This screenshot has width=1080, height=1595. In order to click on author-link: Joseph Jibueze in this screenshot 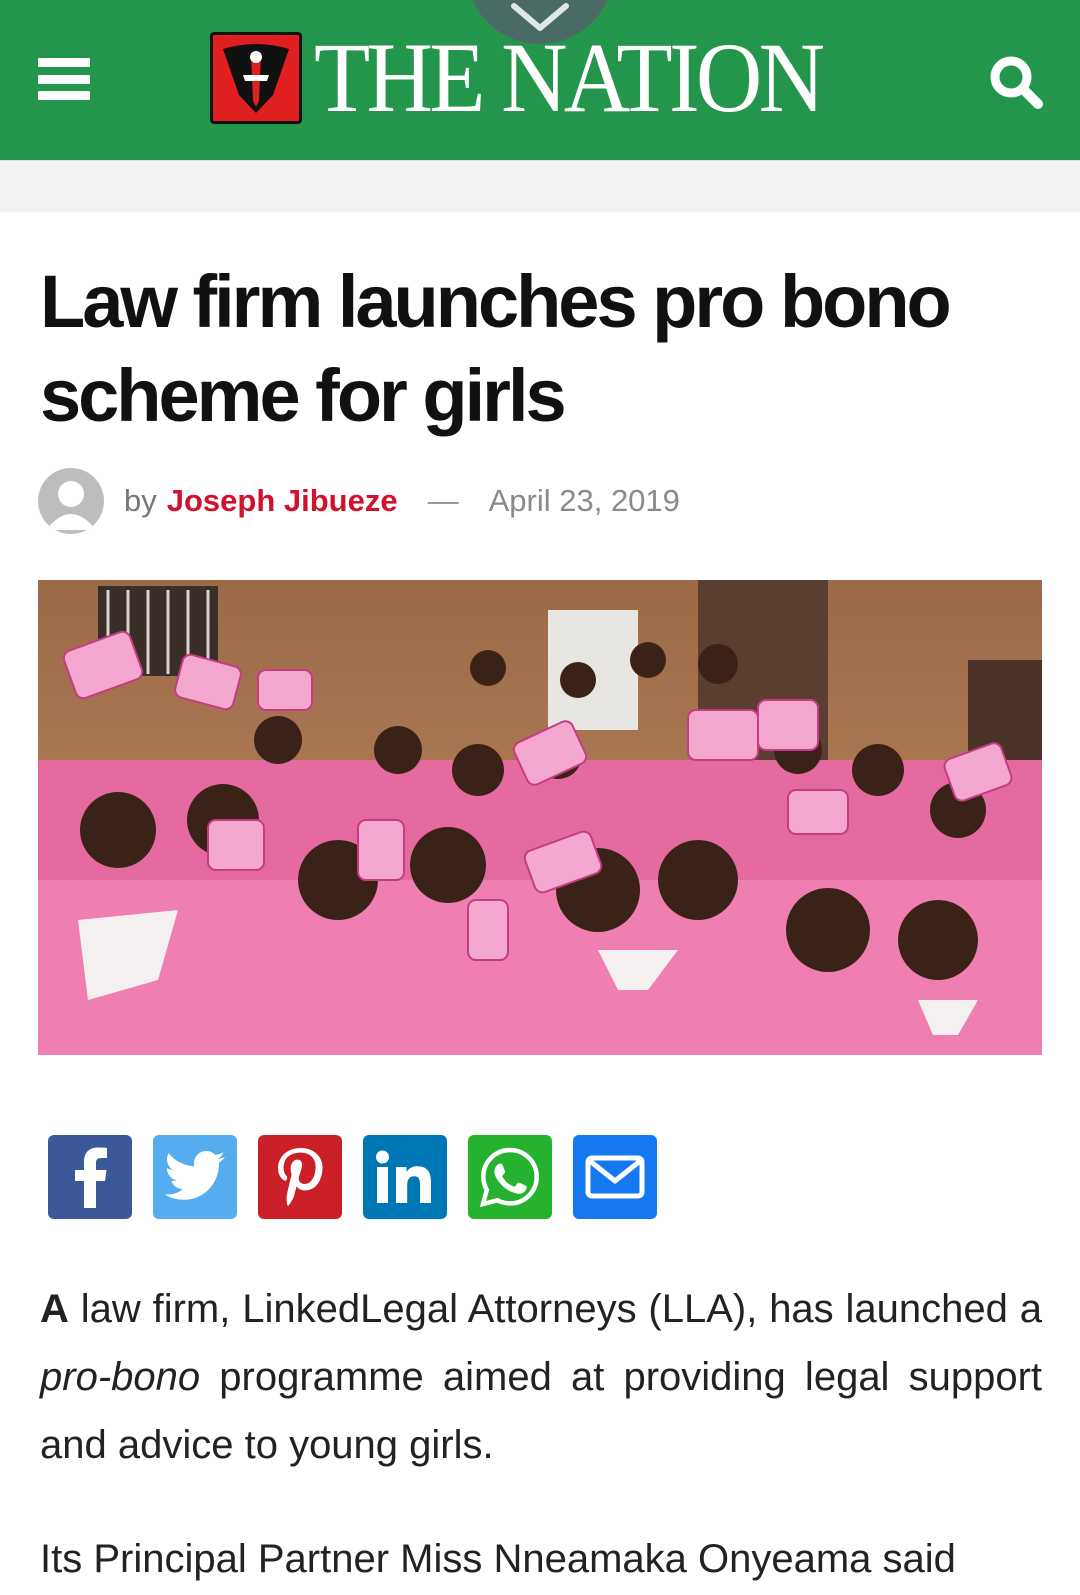, I will do `click(282, 501)`.